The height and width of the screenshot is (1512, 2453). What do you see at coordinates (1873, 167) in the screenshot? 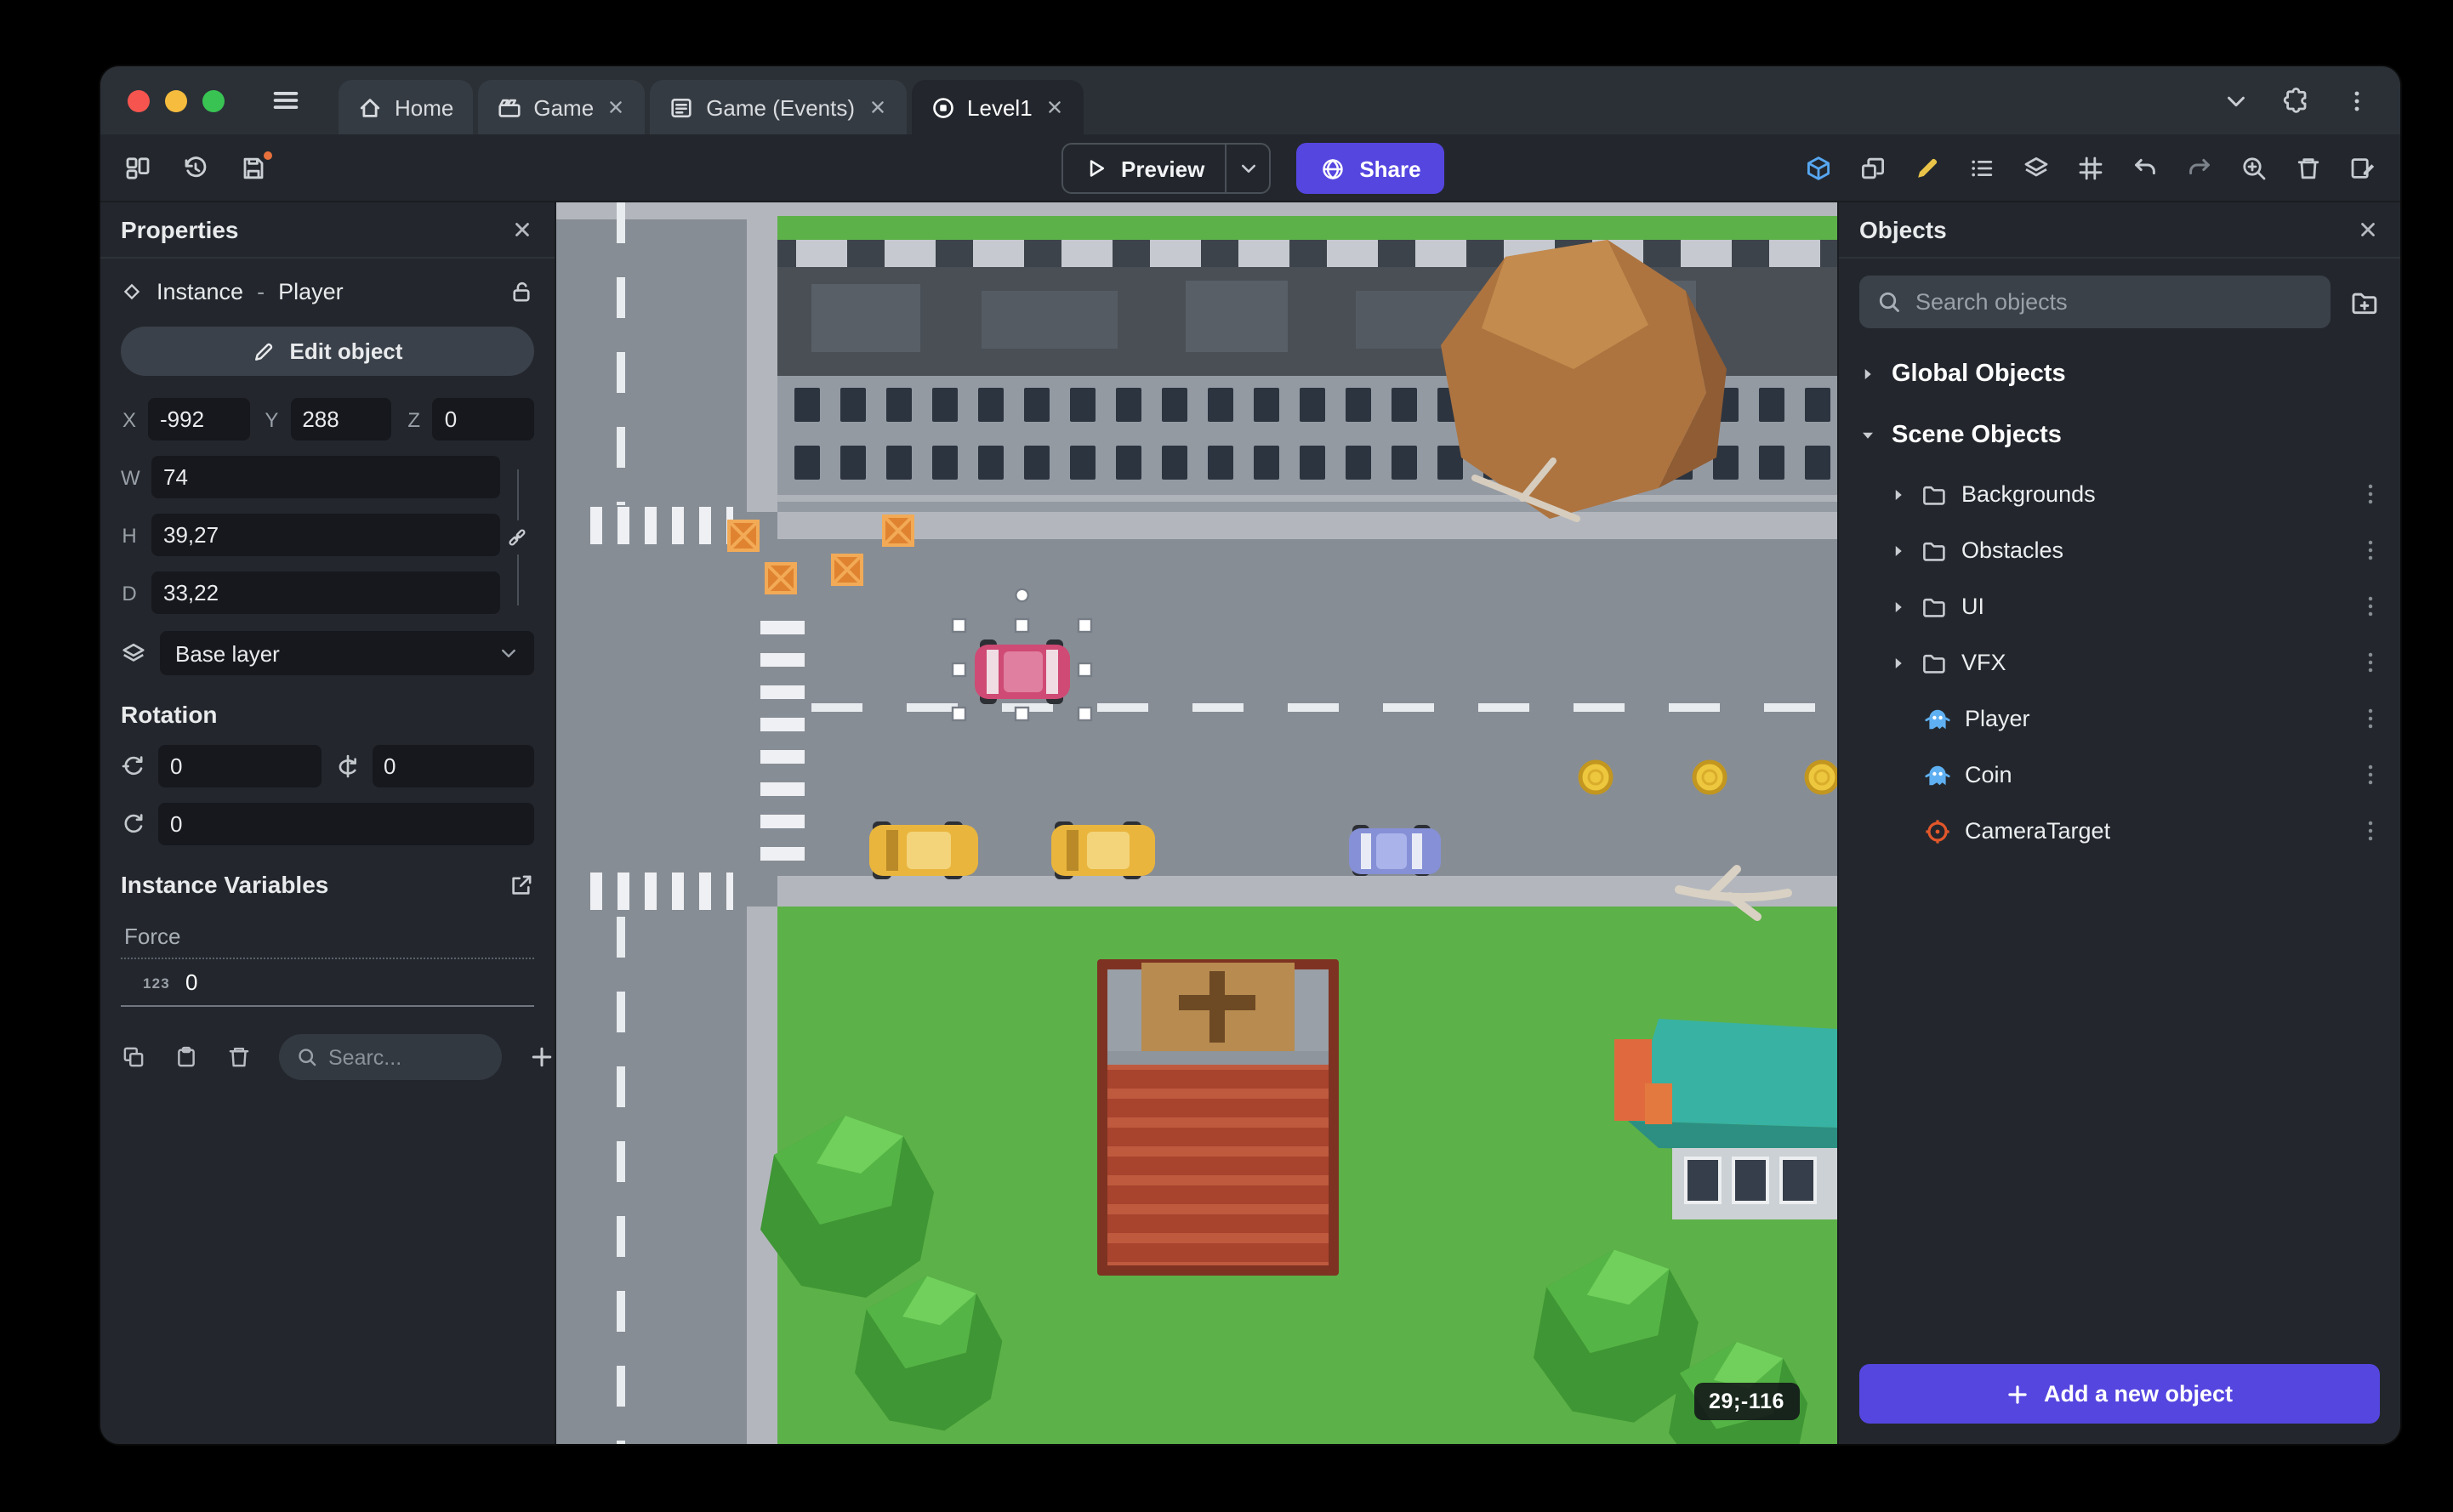
I see `instances-icon` at bounding box center [1873, 167].